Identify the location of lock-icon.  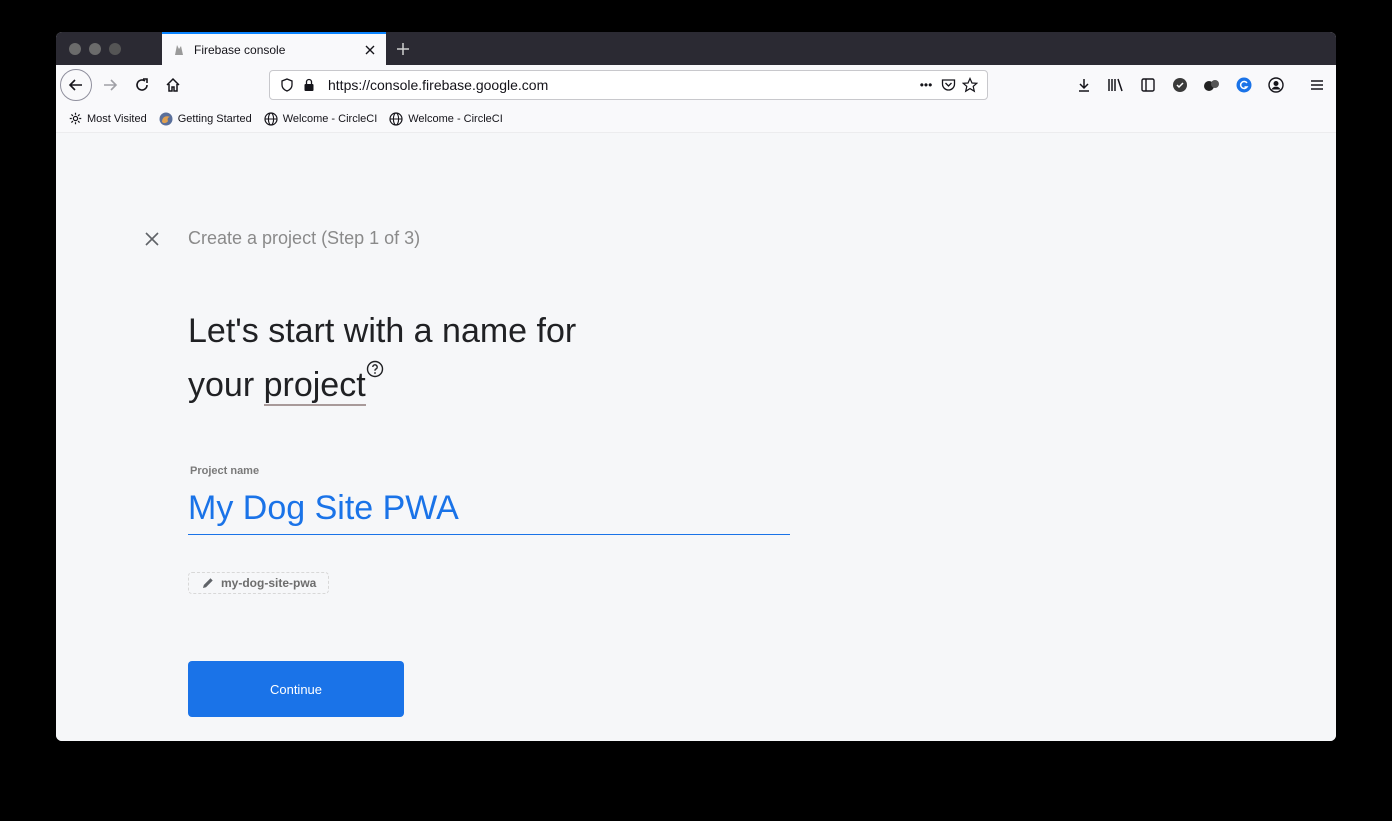
(309, 85).